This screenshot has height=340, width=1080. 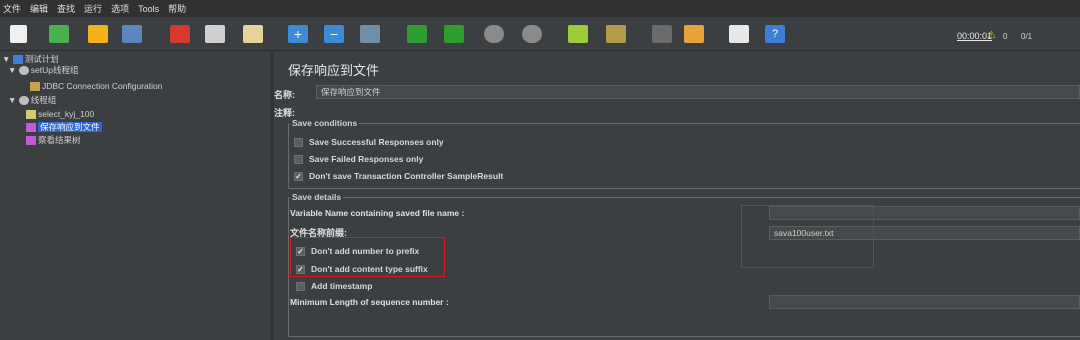 What do you see at coordinates (662, 34) in the screenshot?
I see `search-icon` at bounding box center [662, 34].